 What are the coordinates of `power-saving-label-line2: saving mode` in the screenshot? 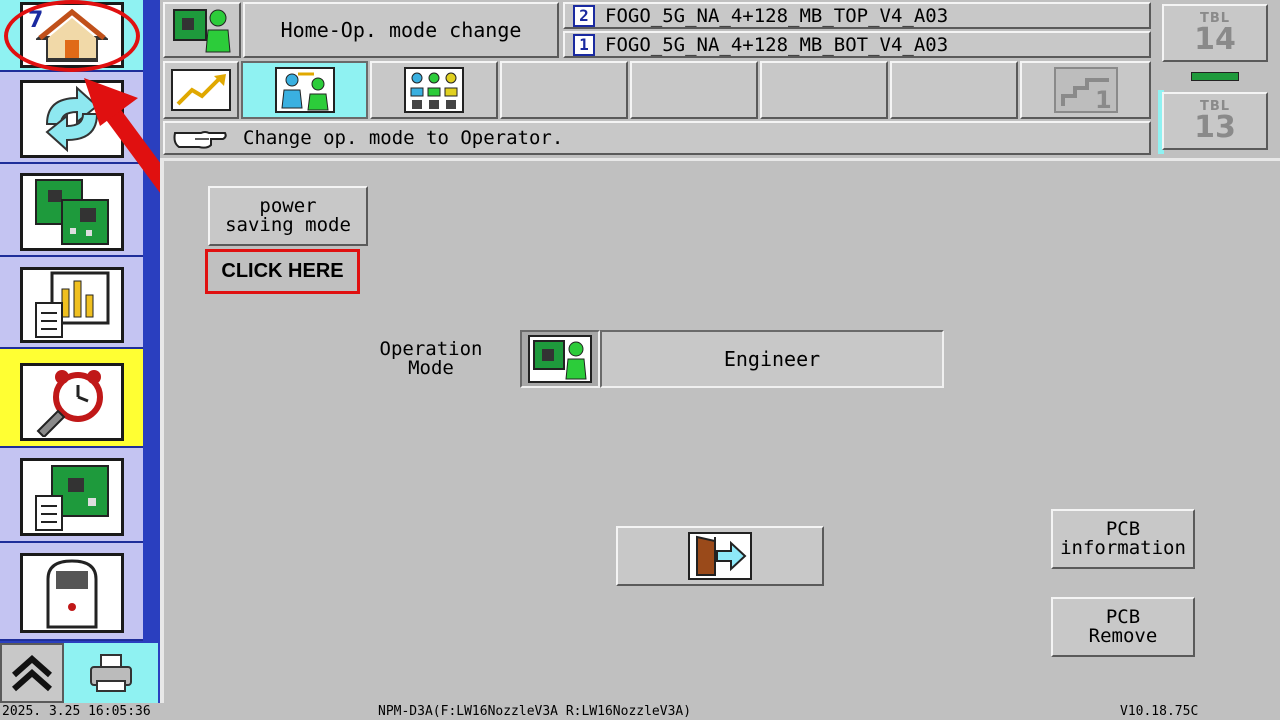 It's located at (288, 225).